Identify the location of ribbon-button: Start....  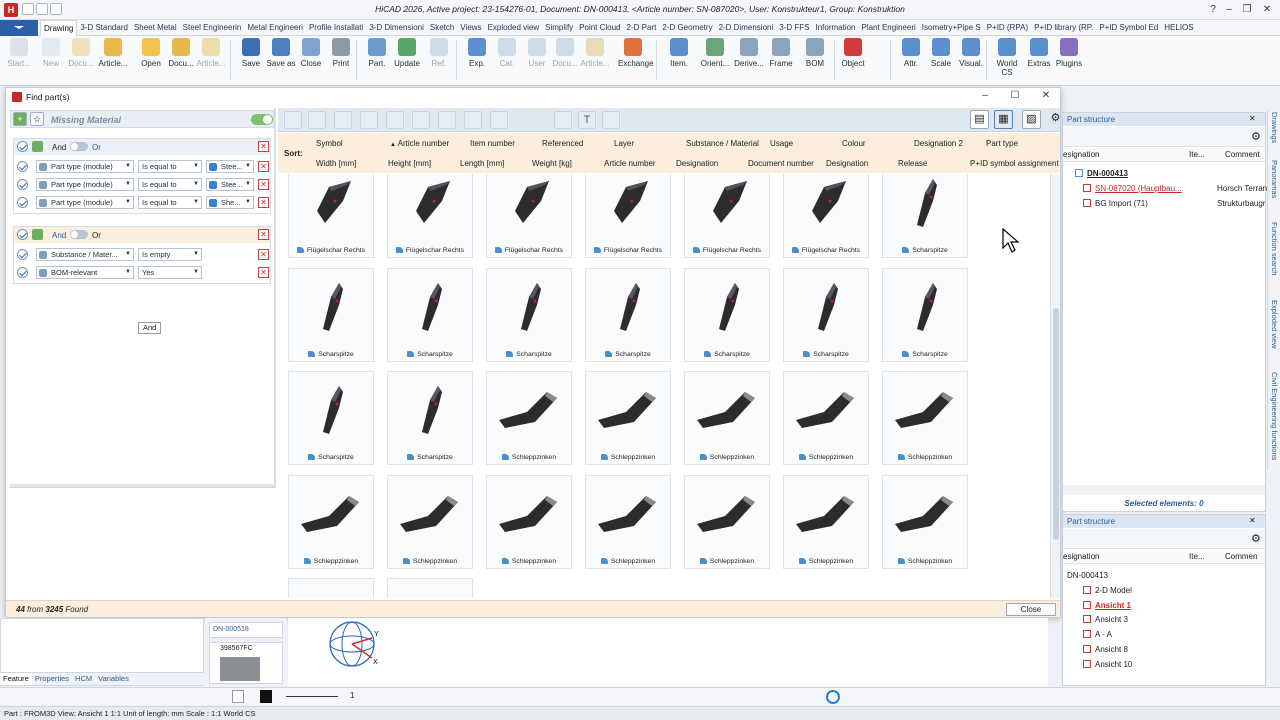
(19, 53).